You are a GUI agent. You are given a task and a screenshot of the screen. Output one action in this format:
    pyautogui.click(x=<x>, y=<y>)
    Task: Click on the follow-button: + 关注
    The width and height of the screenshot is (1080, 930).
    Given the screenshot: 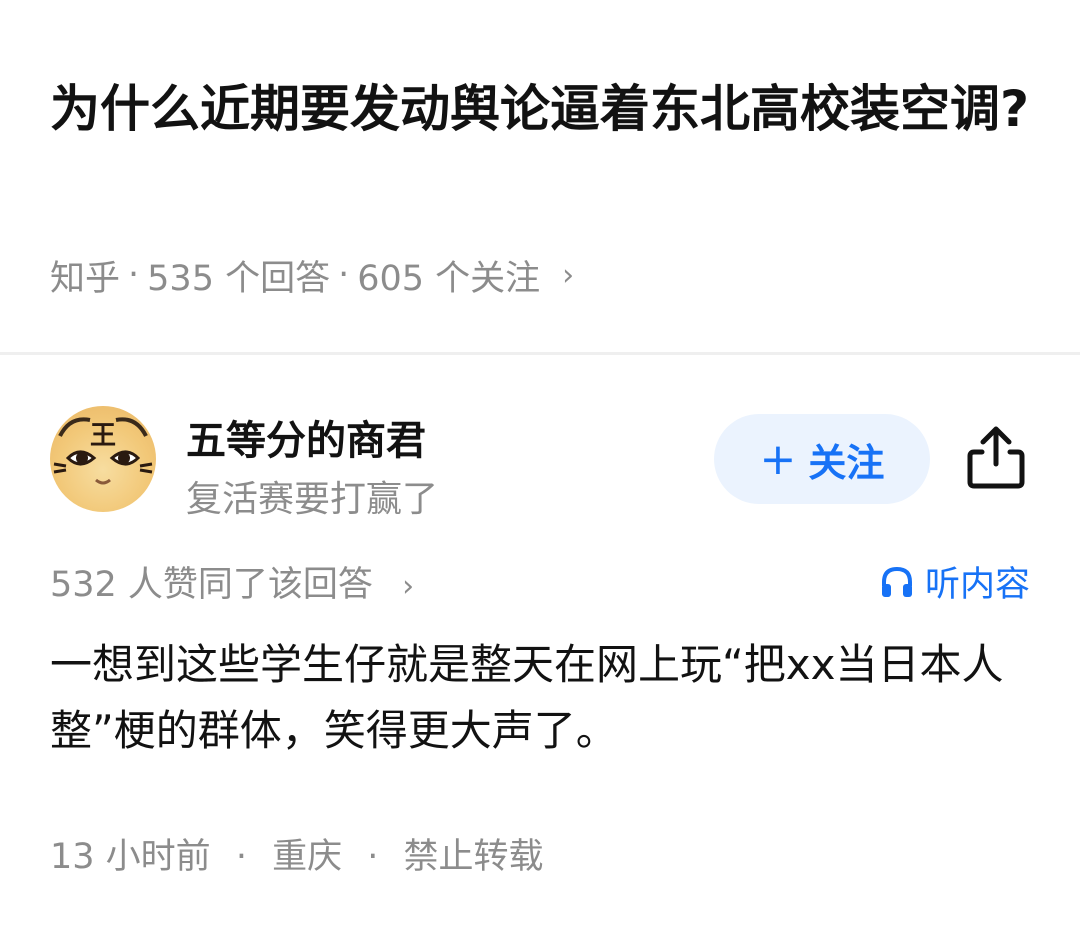 What is the action you would take?
    pyautogui.click(x=822, y=459)
    